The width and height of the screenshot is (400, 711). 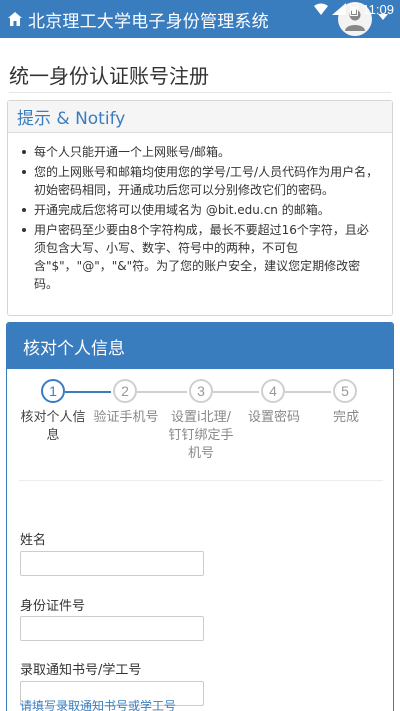 What do you see at coordinates (200, 346) in the screenshot?
I see `info-heading: 核对个人信息` at bounding box center [200, 346].